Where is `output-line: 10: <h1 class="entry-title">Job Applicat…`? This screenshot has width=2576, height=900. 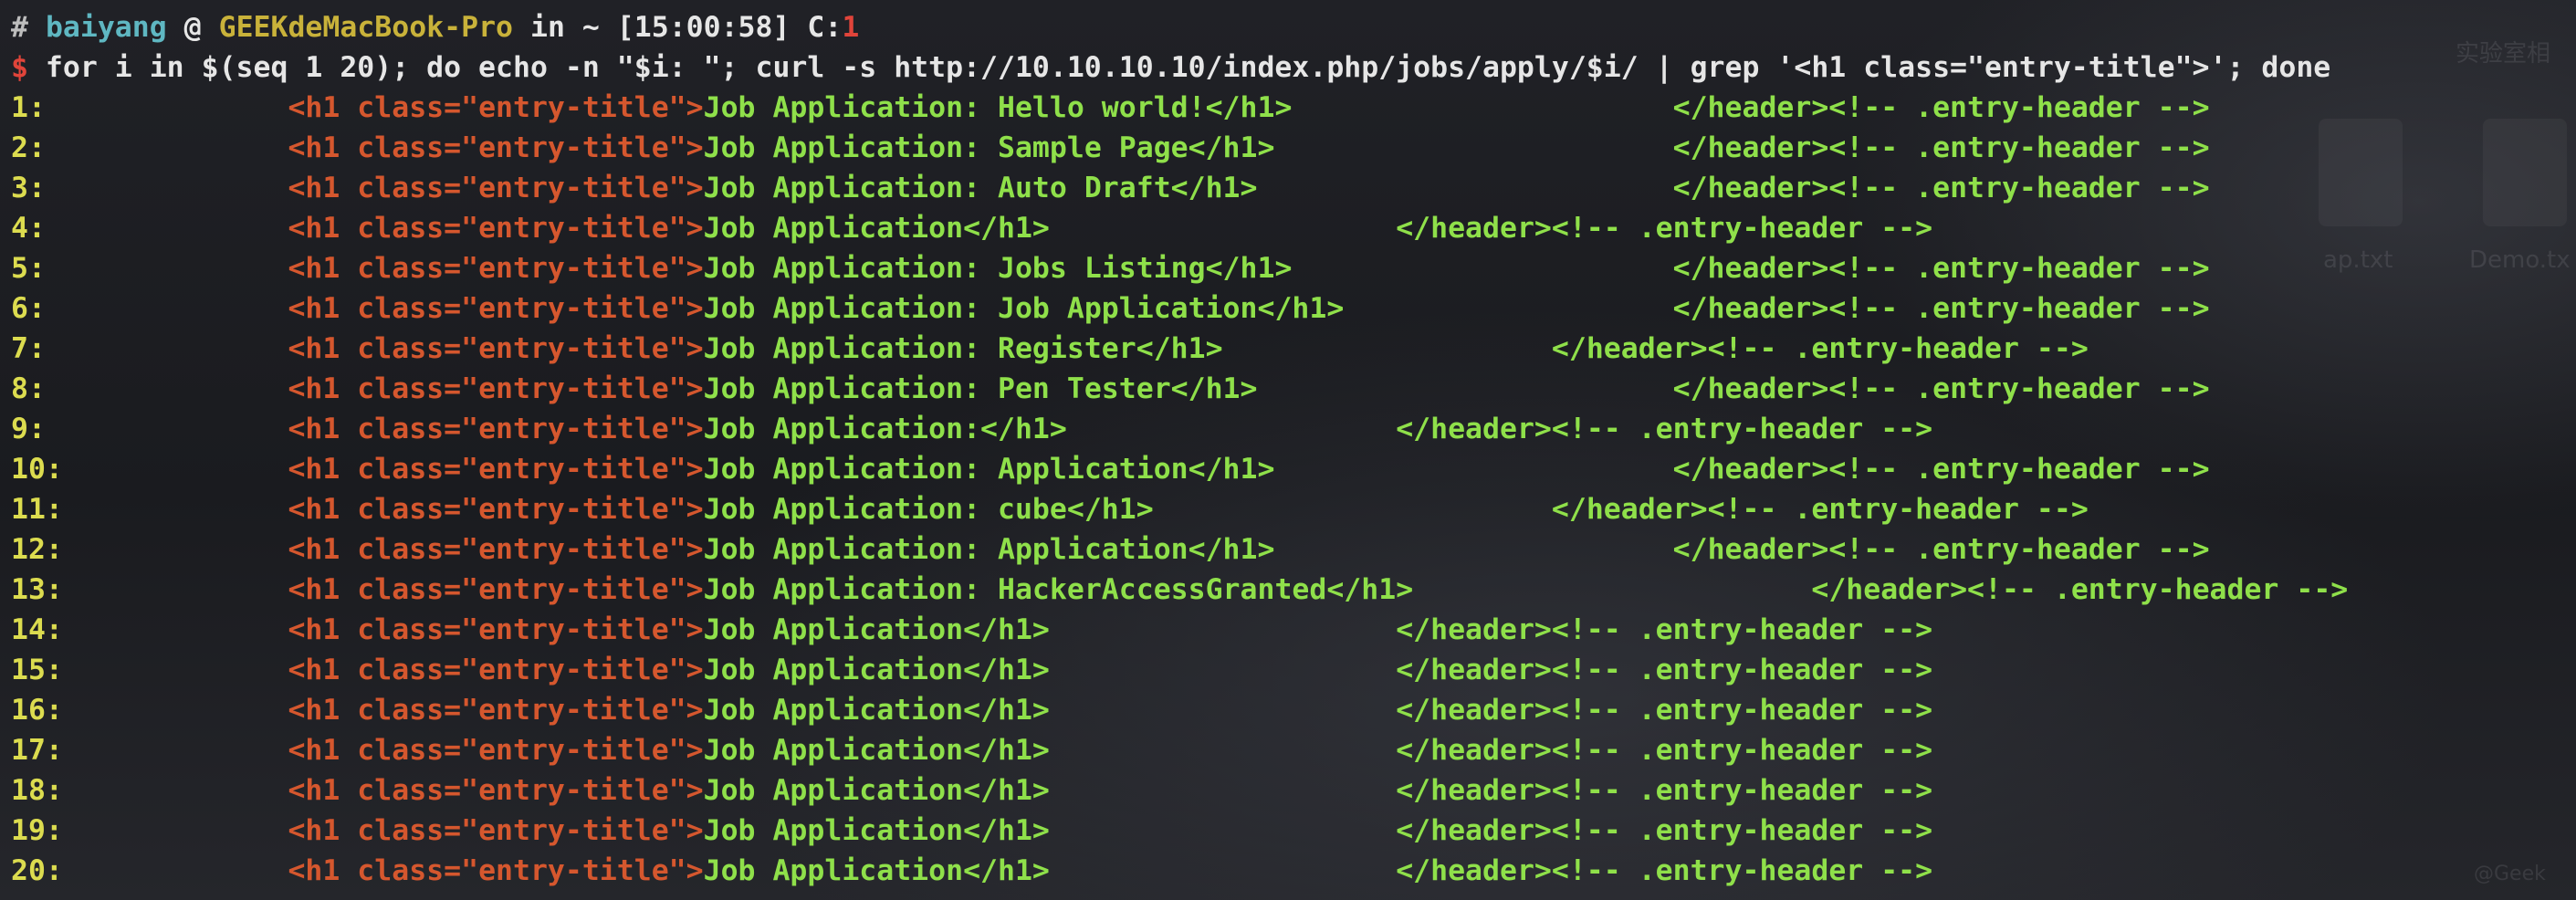 output-line: 10: <h1 class="entry-title">Job Applicat… is located at coordinates (1293, 469).